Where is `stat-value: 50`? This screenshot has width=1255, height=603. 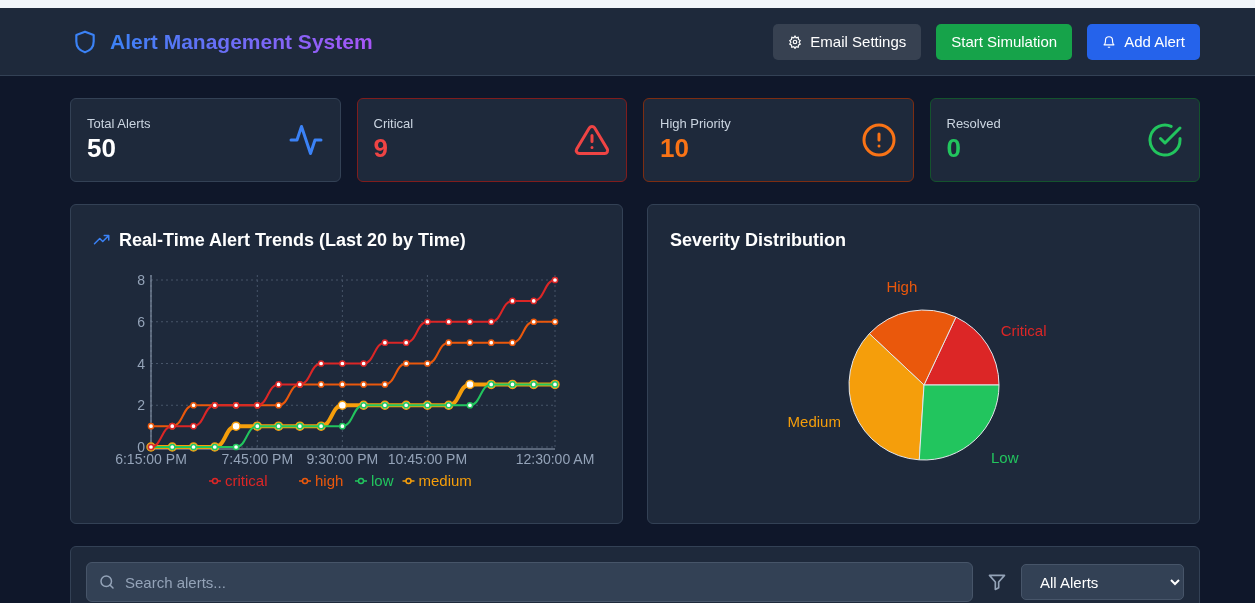
stat-value: 50 is located at coordinates (102, 148).